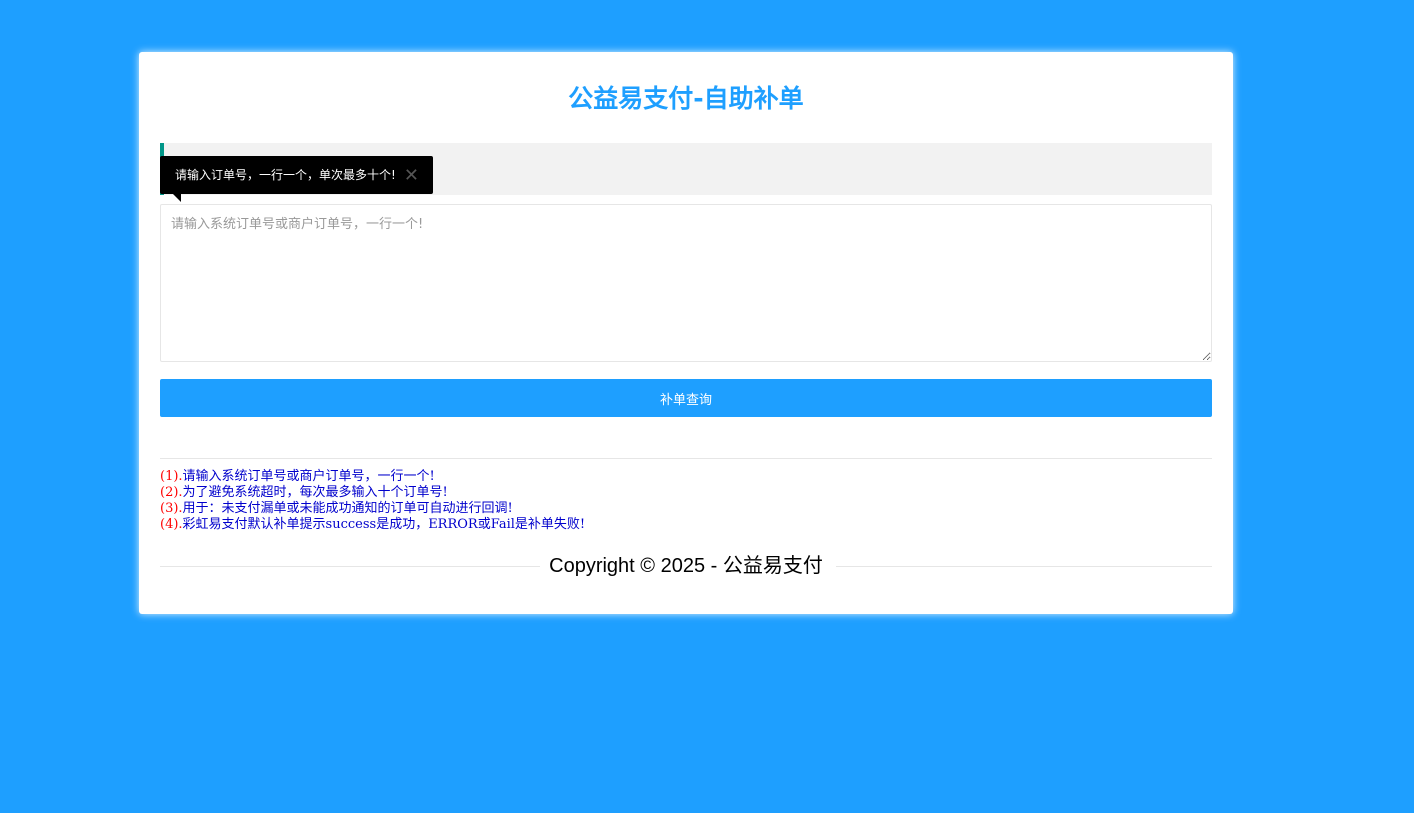 The width and height of the screenshot is (1414, 813). What do you see at coordinates (1024, 566) in the screenshot?
I see `footer-divider-right` at bounding box center [1024, 566].